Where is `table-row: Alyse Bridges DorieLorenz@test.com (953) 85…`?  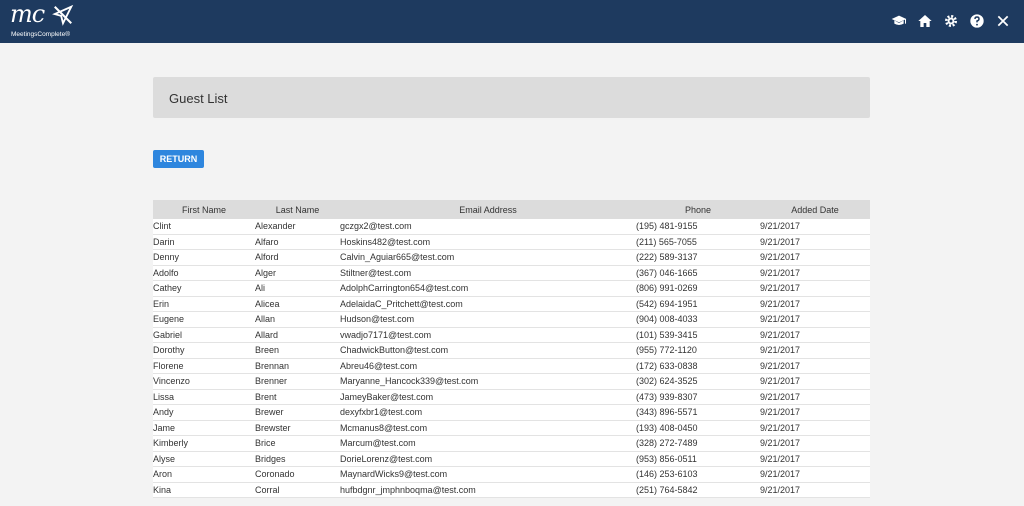
table-row: Alyse Bridges DorieLorenz@test.com (953) 85… is located at coordinates (511, 459).